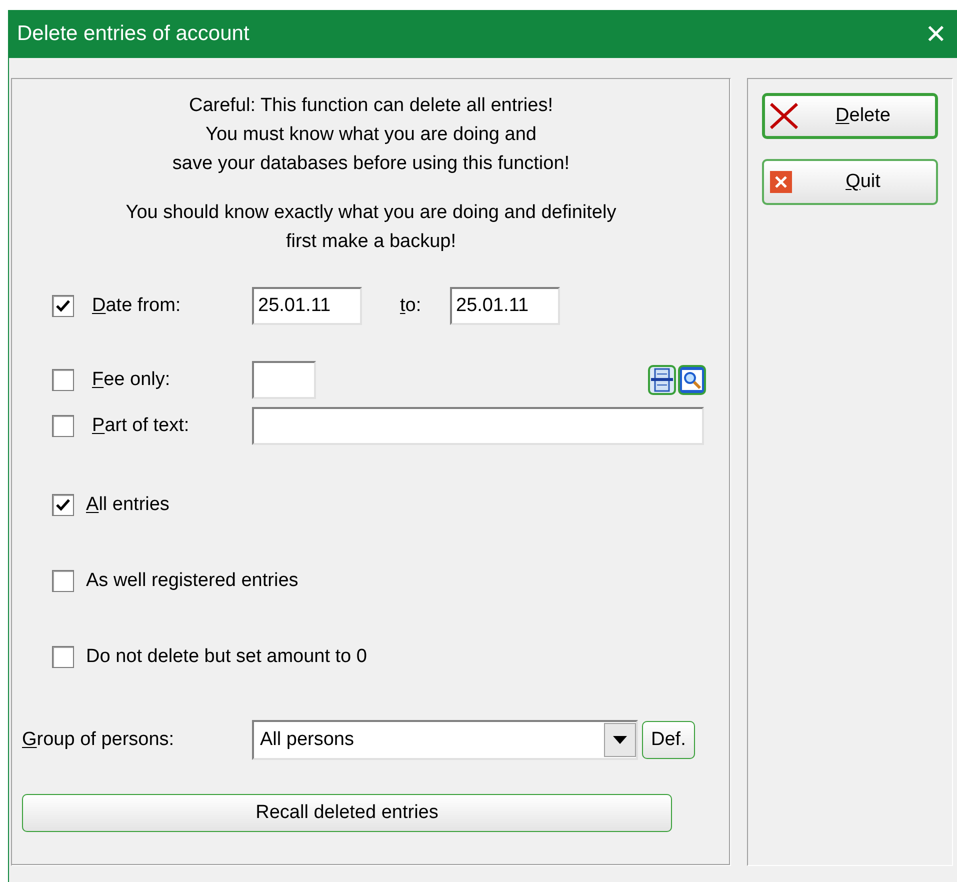  I want to click on def-button: Def., so click(668, 740).